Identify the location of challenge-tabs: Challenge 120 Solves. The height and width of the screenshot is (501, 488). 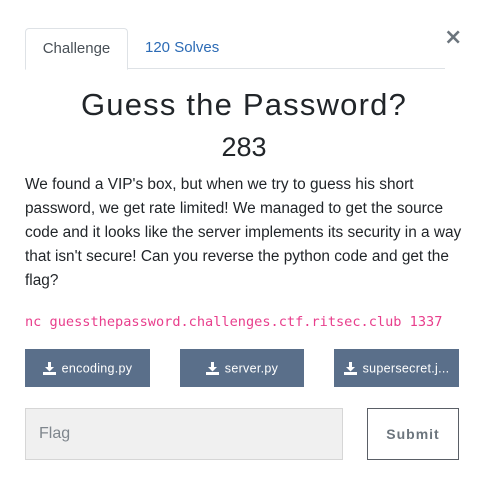
(235, 49).